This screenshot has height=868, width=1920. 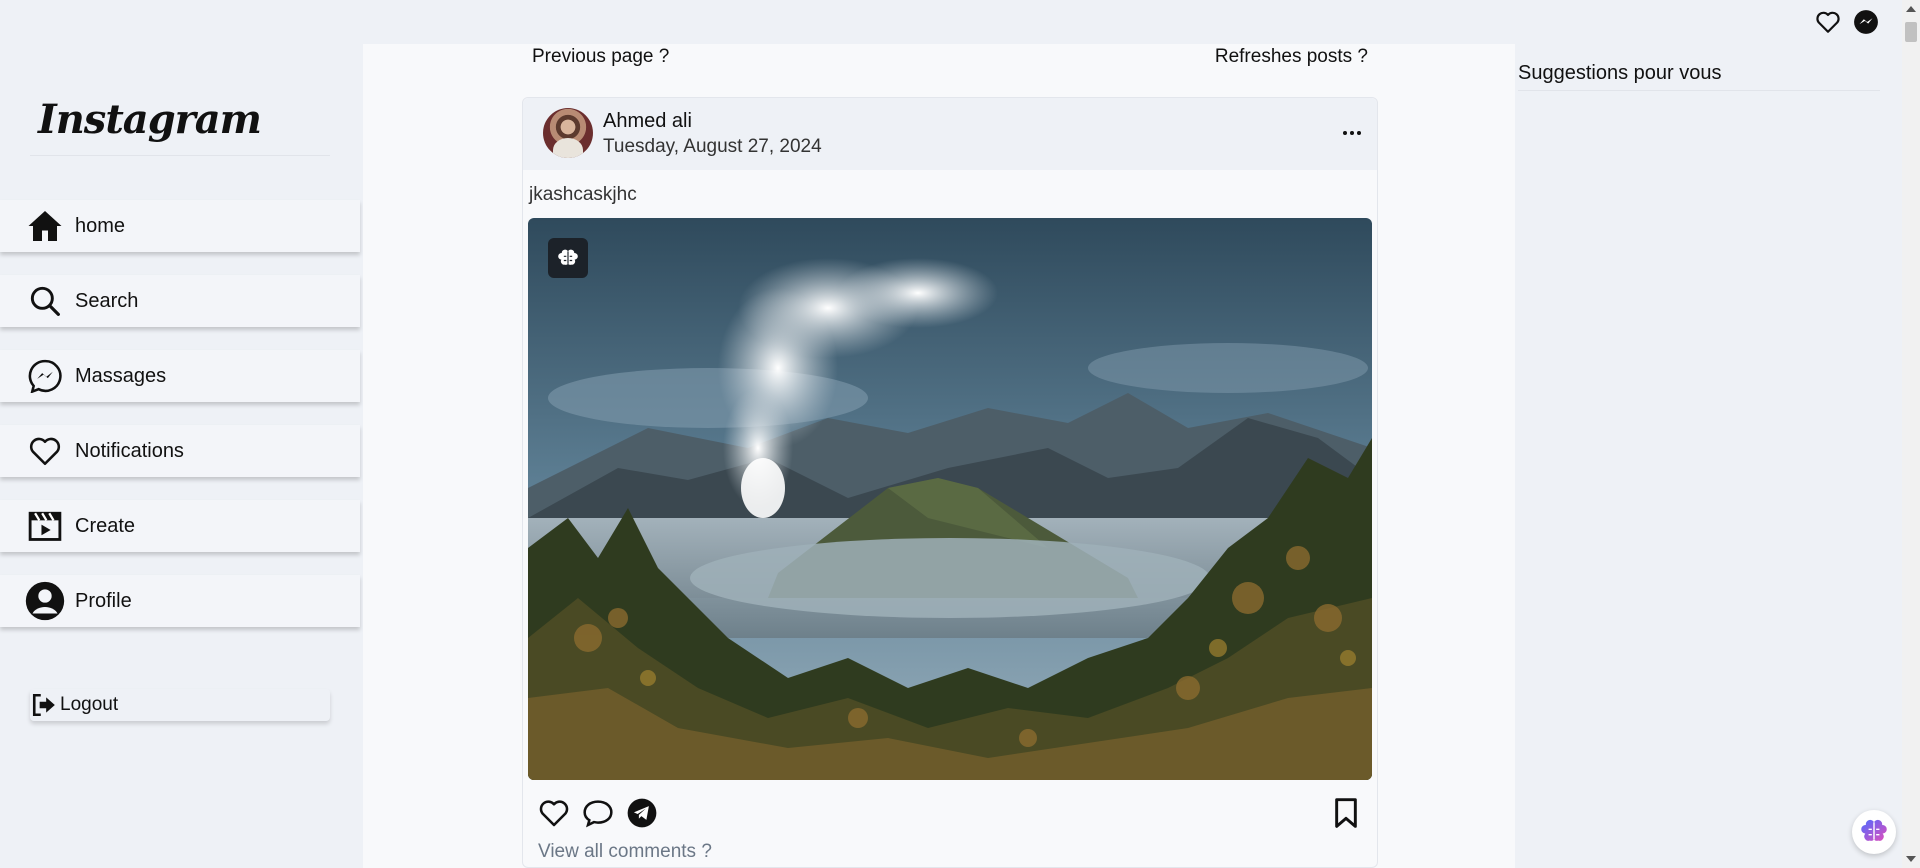 What do you see at coordinates (89, 704) in the screenshot?
I see `logout-label: Logout` at bounding box center [89, 704].